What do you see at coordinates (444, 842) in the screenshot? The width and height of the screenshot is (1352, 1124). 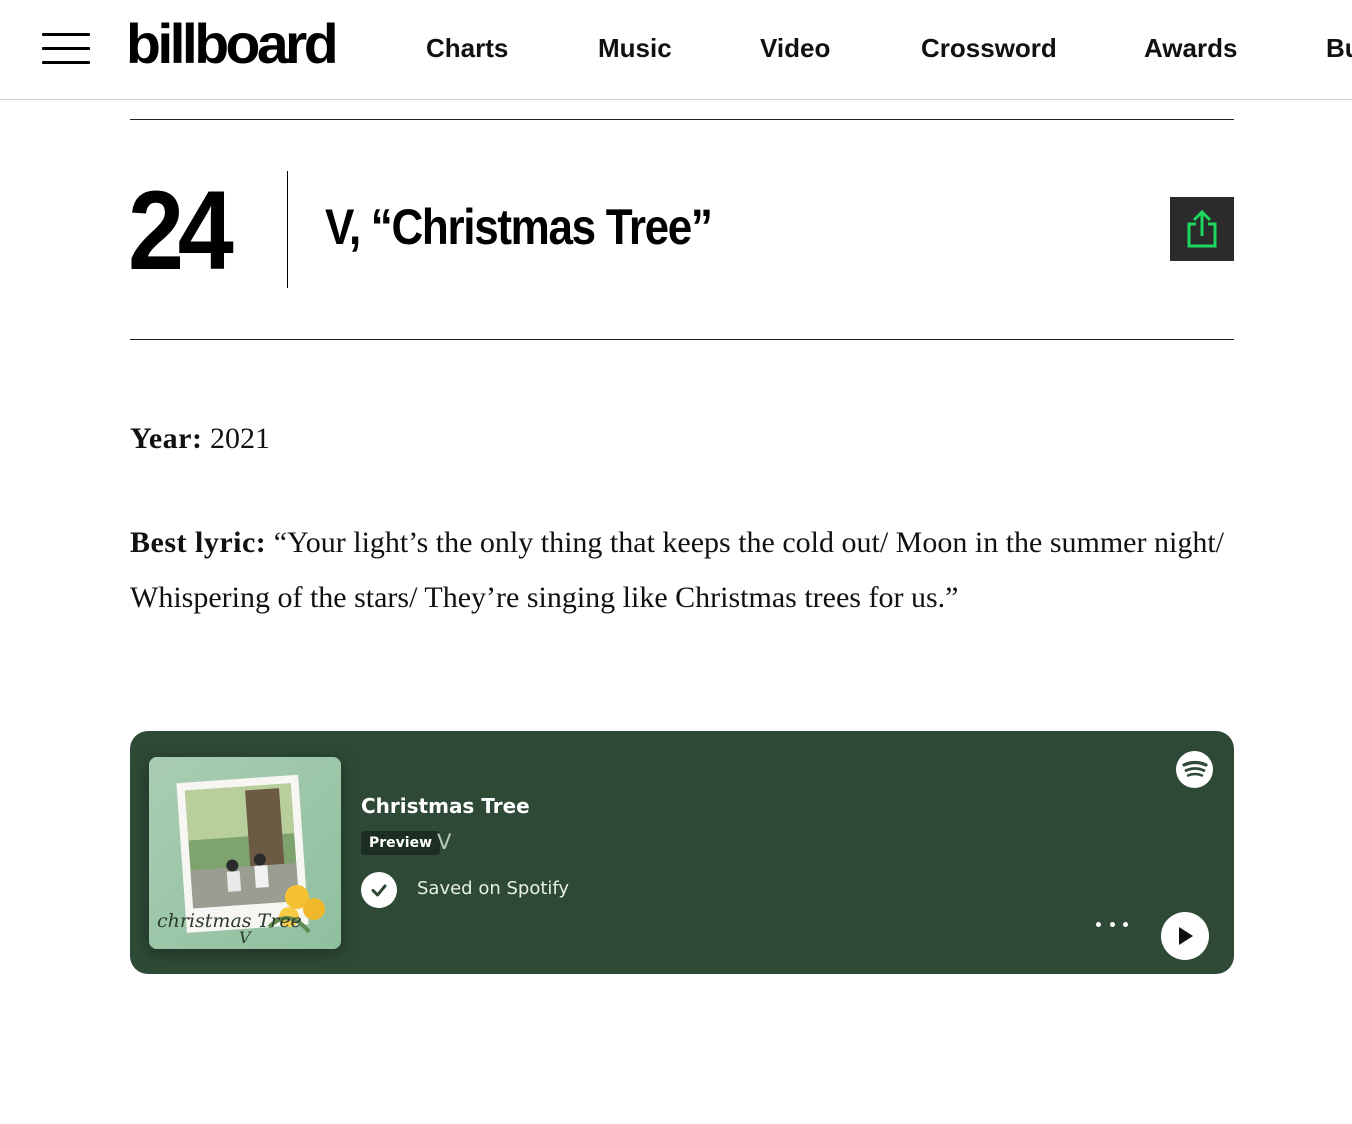 I see `track-artist: V` at bounding box center [444, 842].